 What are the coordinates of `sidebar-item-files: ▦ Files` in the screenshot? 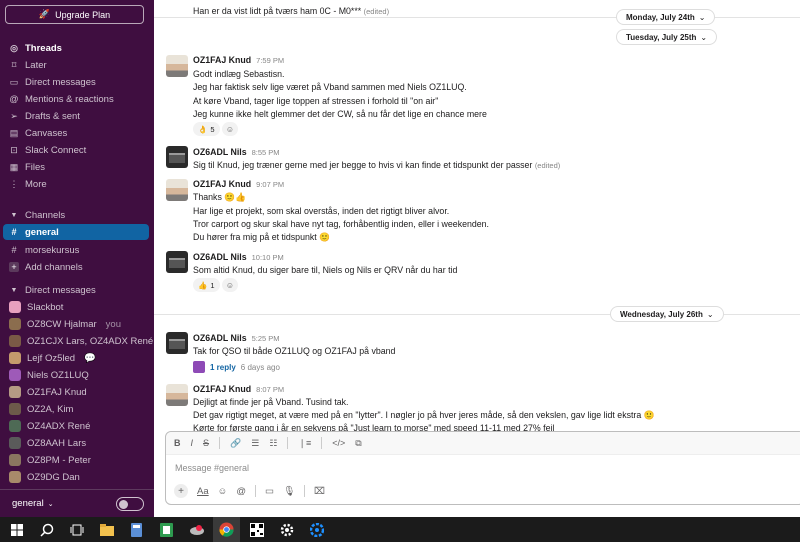 It's located at (77, 167).